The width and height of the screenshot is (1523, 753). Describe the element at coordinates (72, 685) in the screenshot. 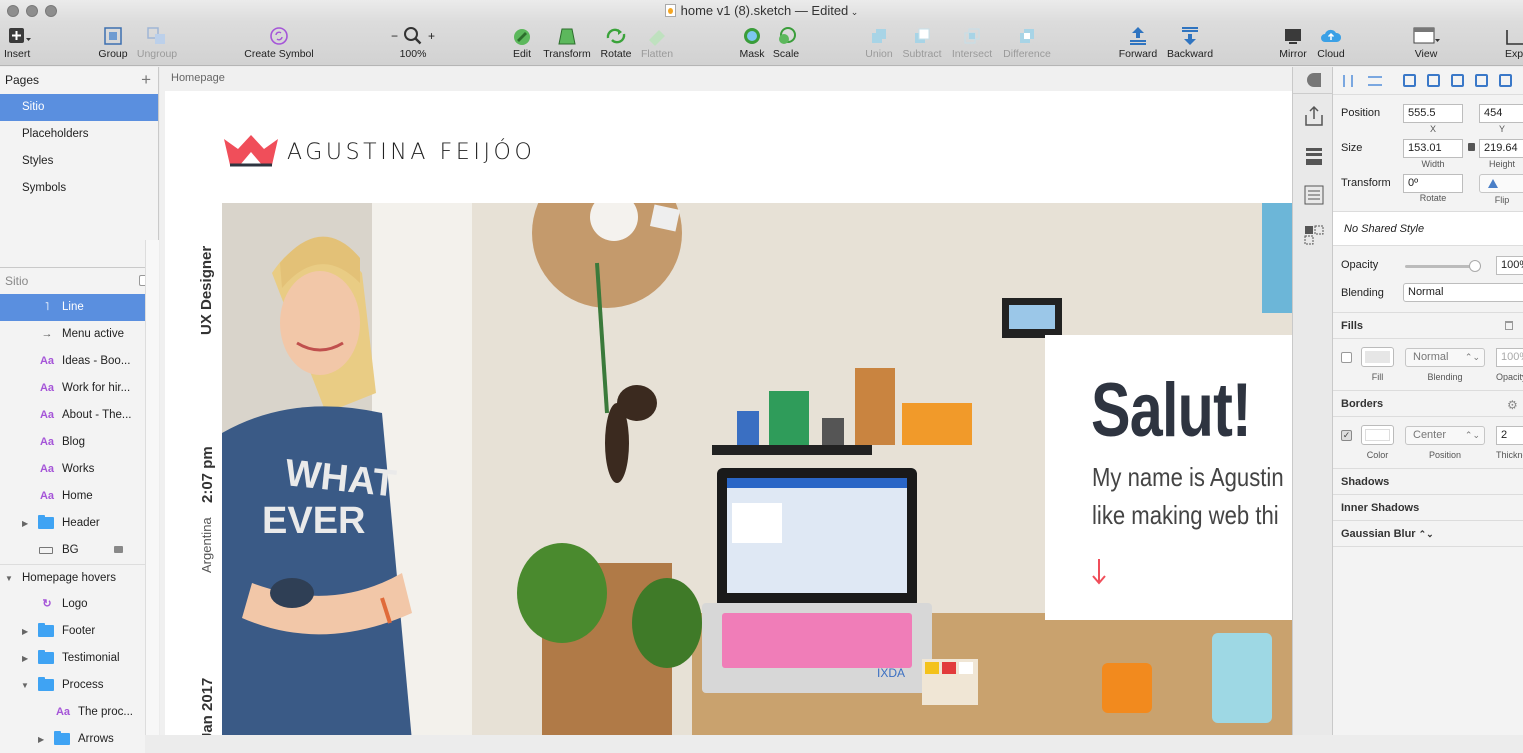

I see `layer-process-group: ▼ Process` at that location.